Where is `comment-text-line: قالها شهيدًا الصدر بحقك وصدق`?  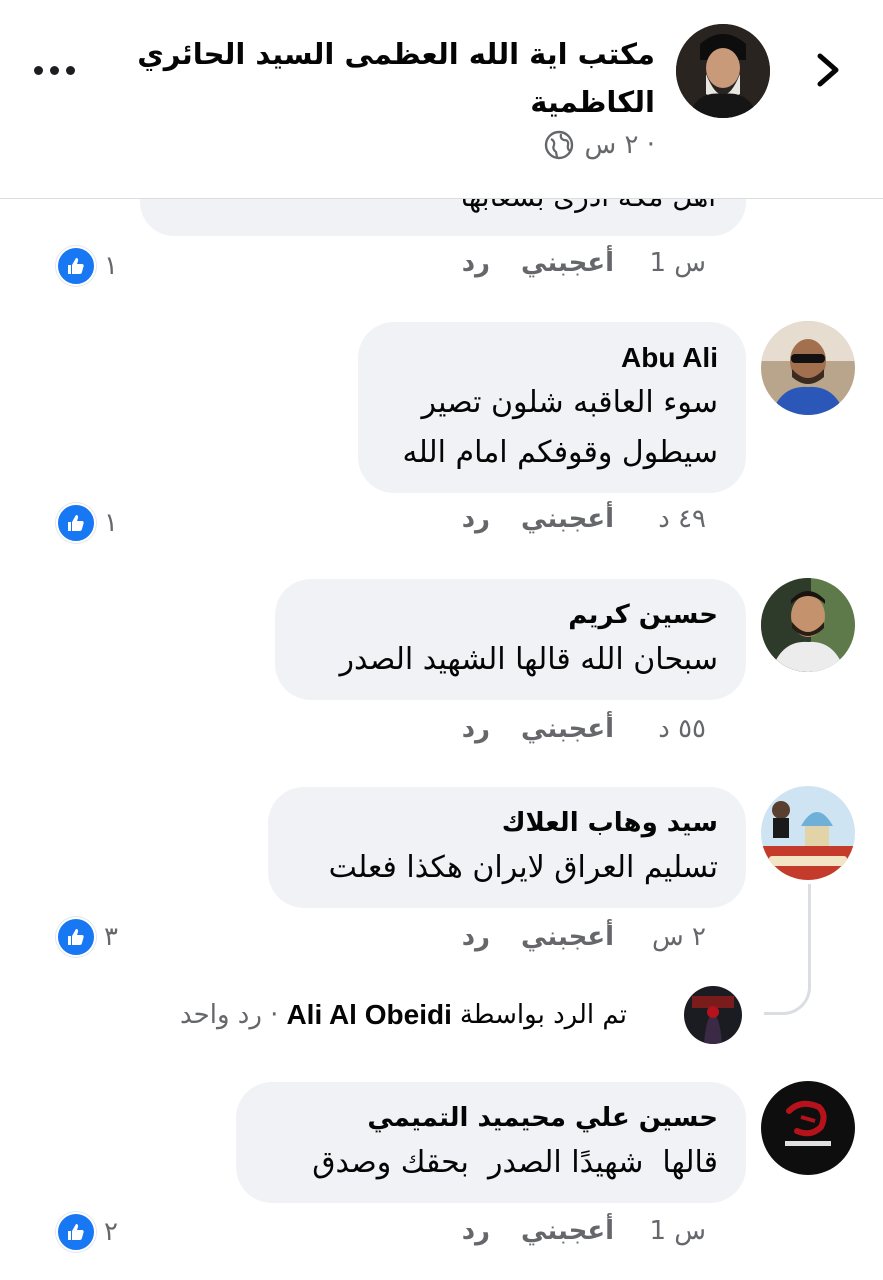
comment-text-line: قالها شهيدًا الصدر بحقك وصدق is located at coordinates (515, 1162).